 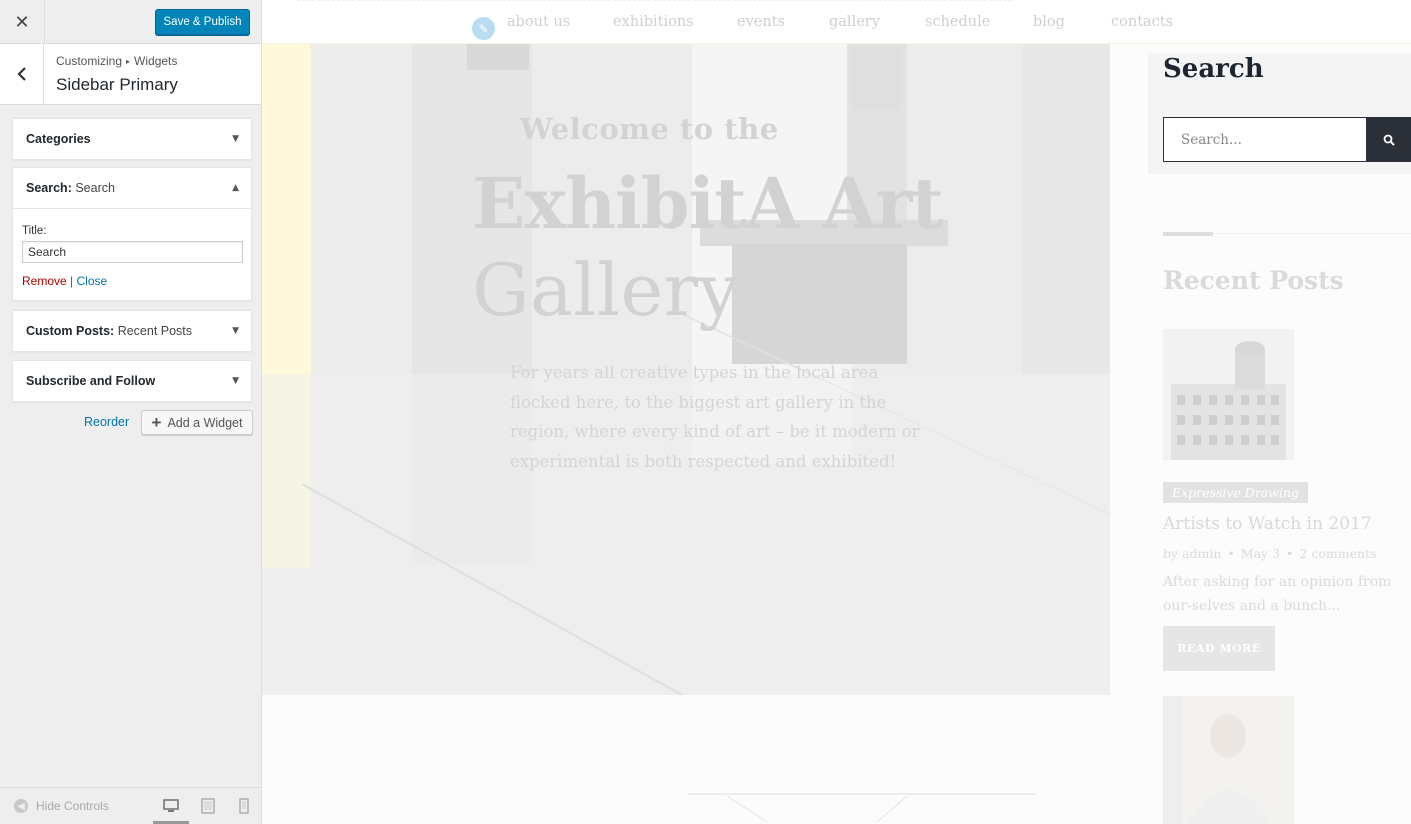 I want to click on widget-title: Categories, so click(x=58, y=139).